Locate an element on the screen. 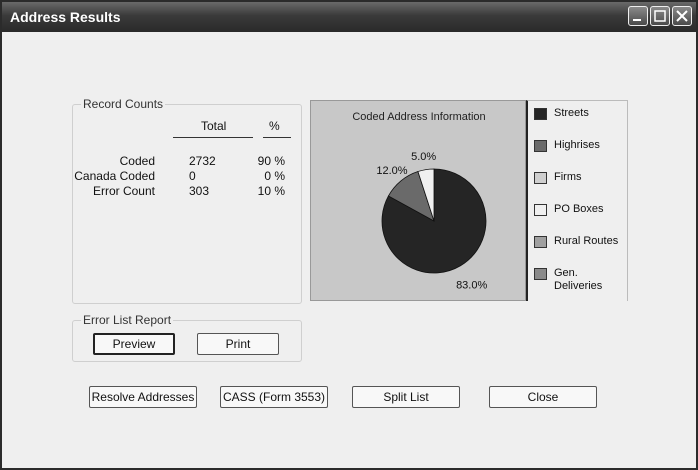 The image size is (698, 470). total-header-underline is located at coordinates (213, 137).